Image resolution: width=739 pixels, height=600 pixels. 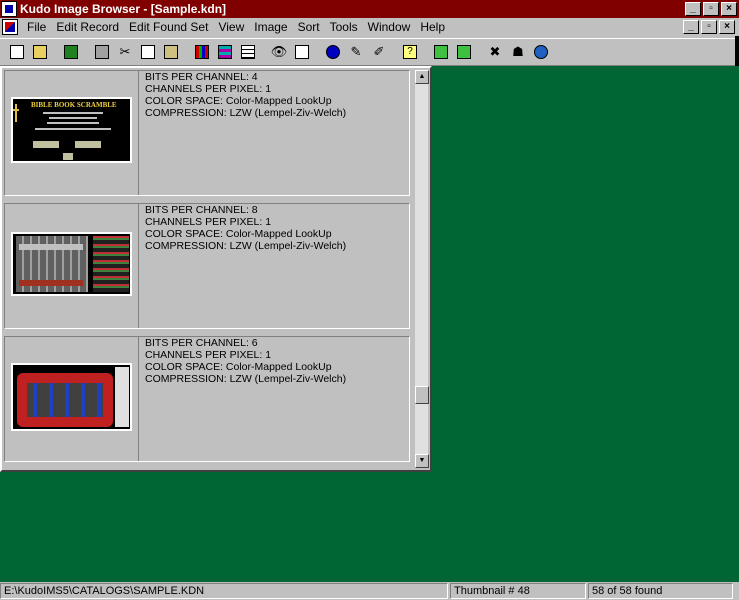 What do you see at coordinates (9, 9) in the screenshot?
I see `app-icon` at bounding box center [9, 9].